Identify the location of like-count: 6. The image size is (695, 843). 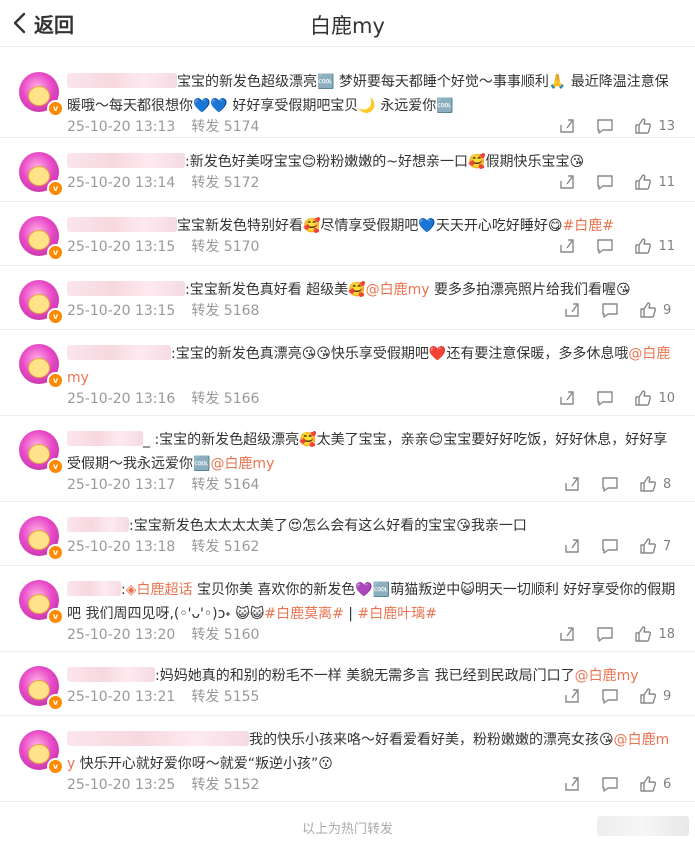
(667, 784).